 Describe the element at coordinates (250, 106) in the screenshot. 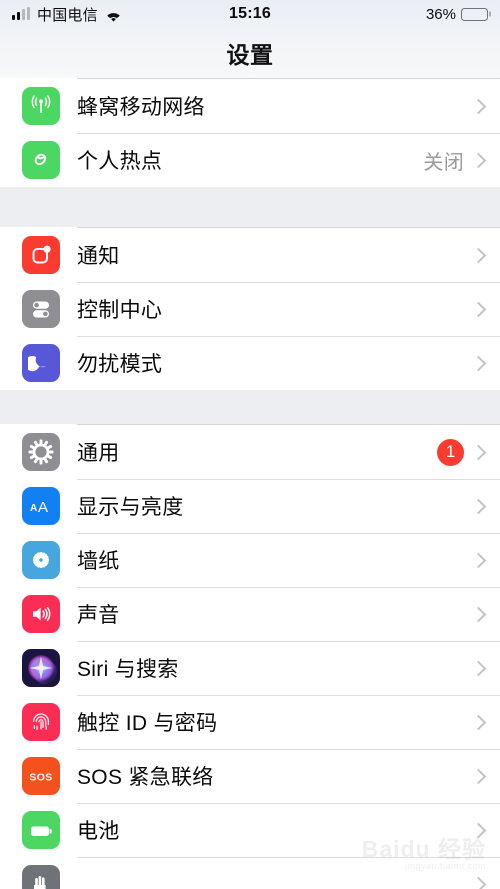

I see `settings-row-cellular-antenna: 蜂窝移动网络` at that location.